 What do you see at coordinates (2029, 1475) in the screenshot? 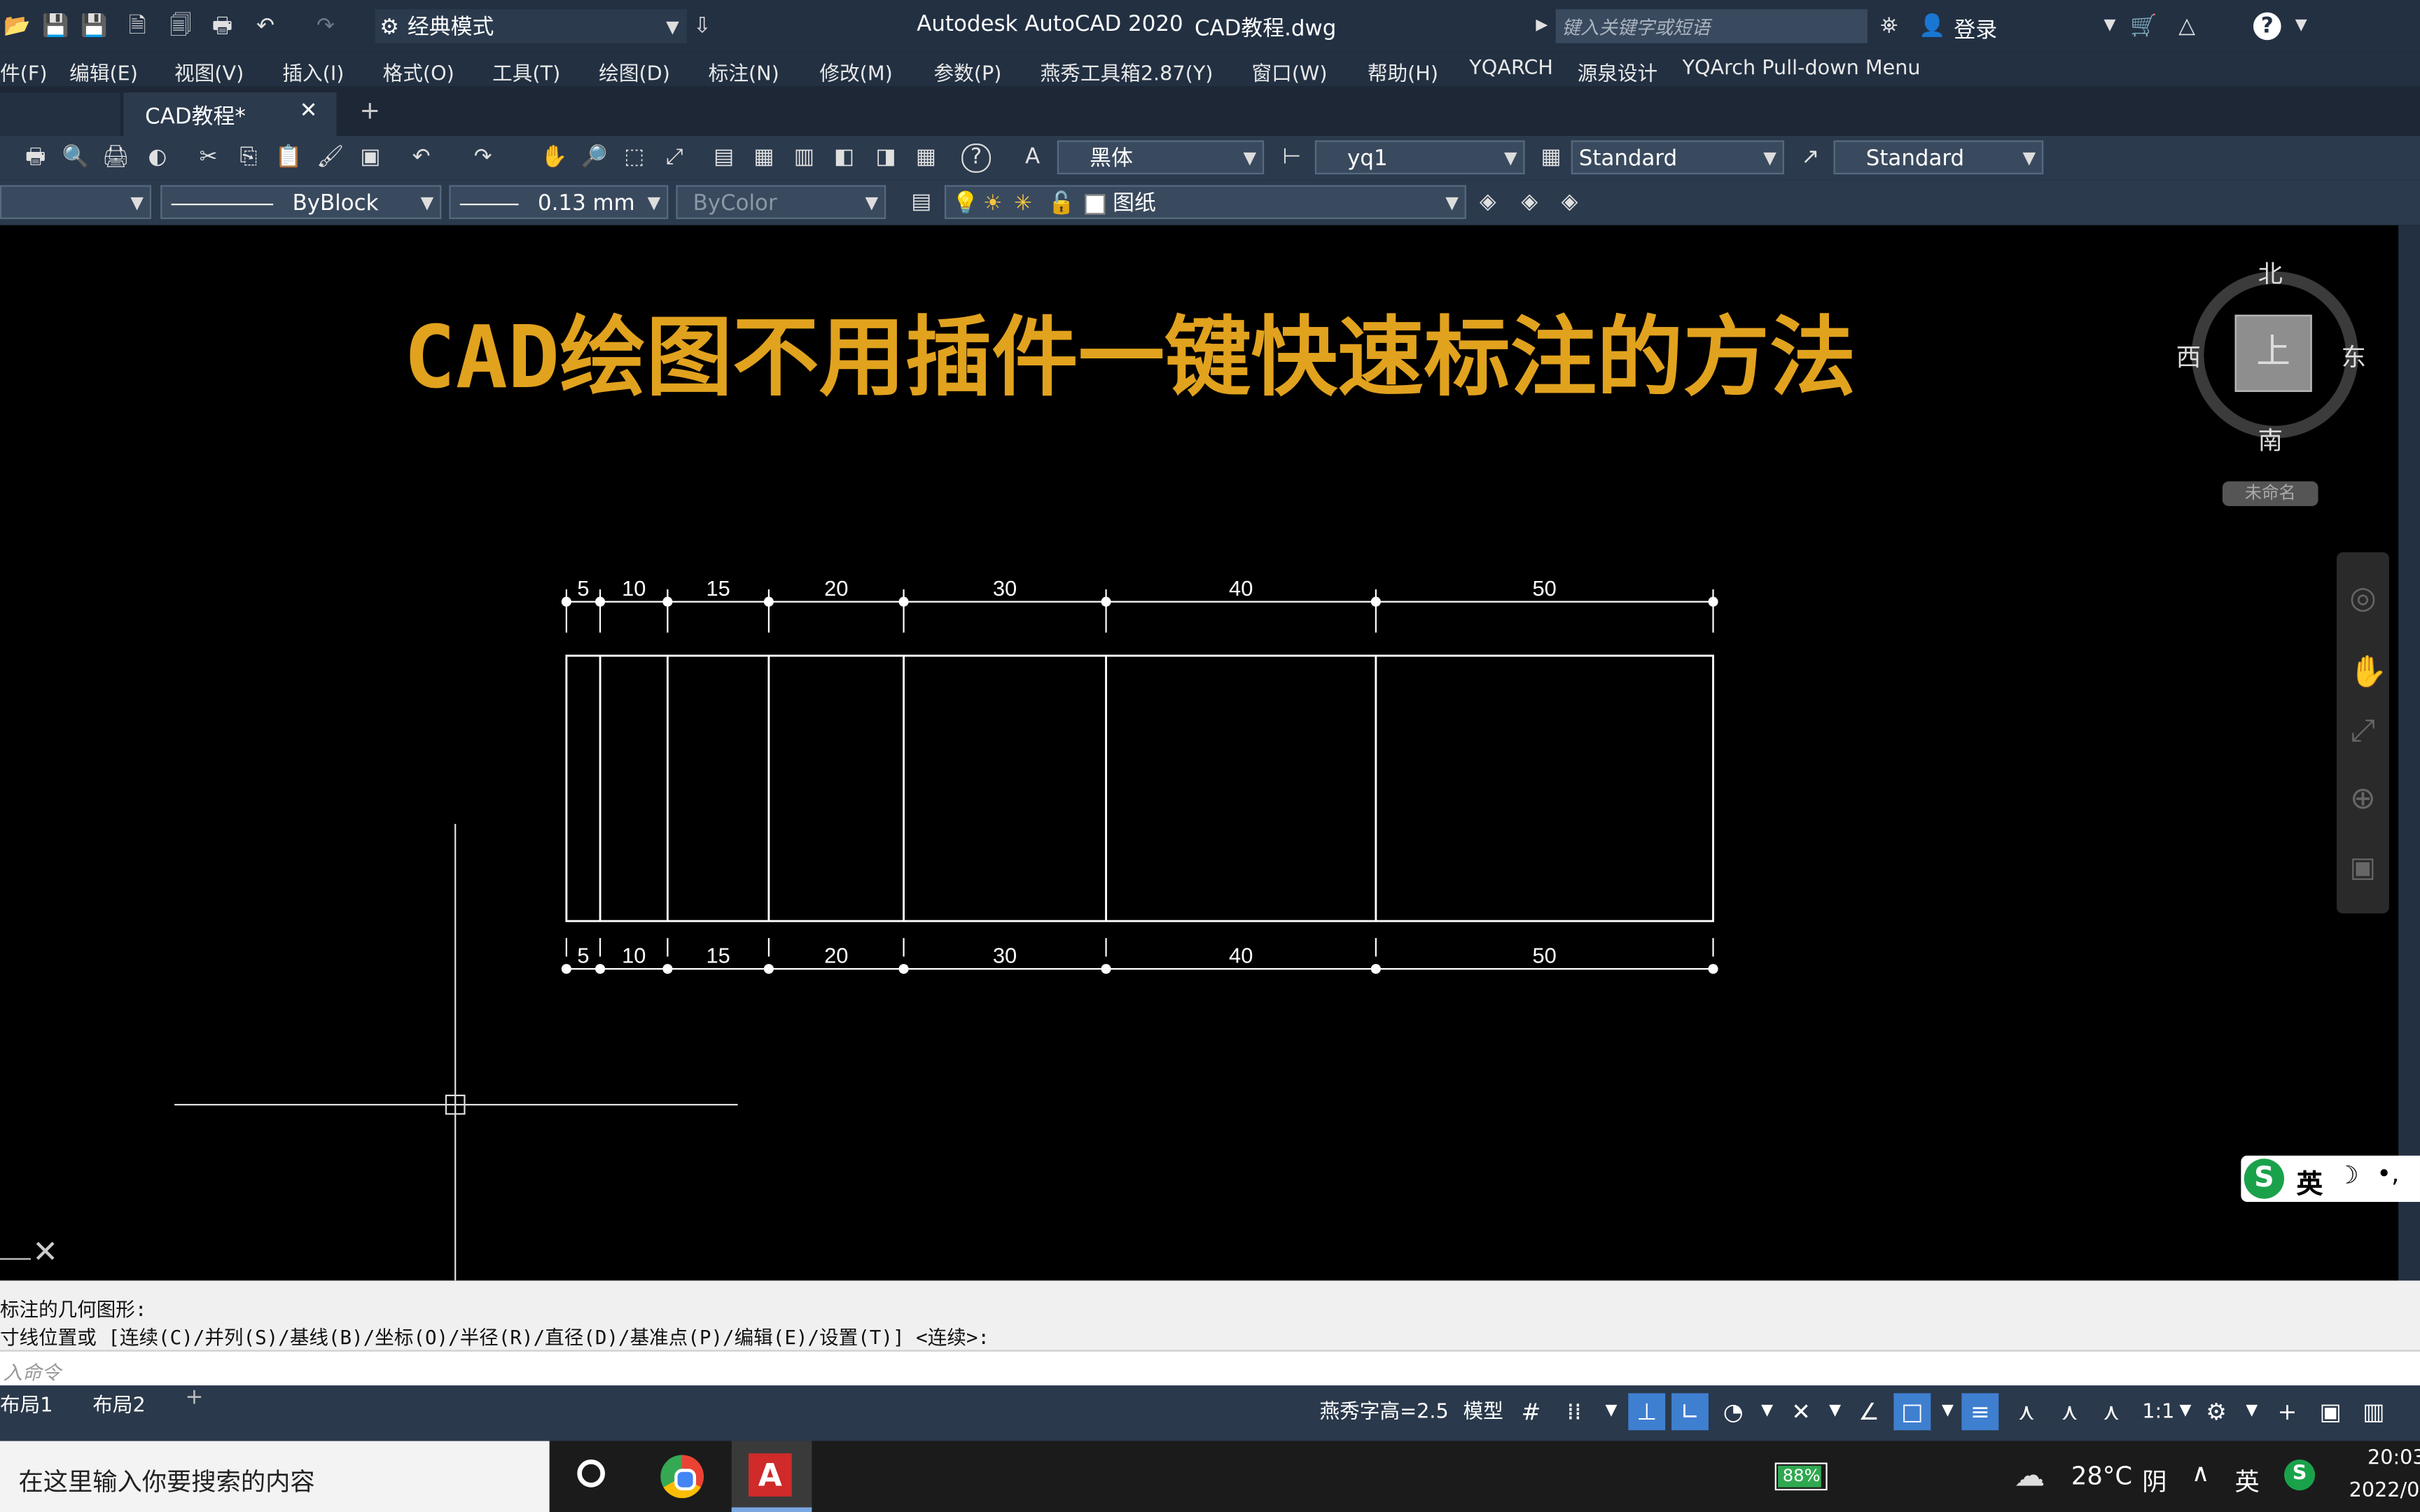
I see `weather-cloud-icon: ☁` at bounding box center [2029, 1475].